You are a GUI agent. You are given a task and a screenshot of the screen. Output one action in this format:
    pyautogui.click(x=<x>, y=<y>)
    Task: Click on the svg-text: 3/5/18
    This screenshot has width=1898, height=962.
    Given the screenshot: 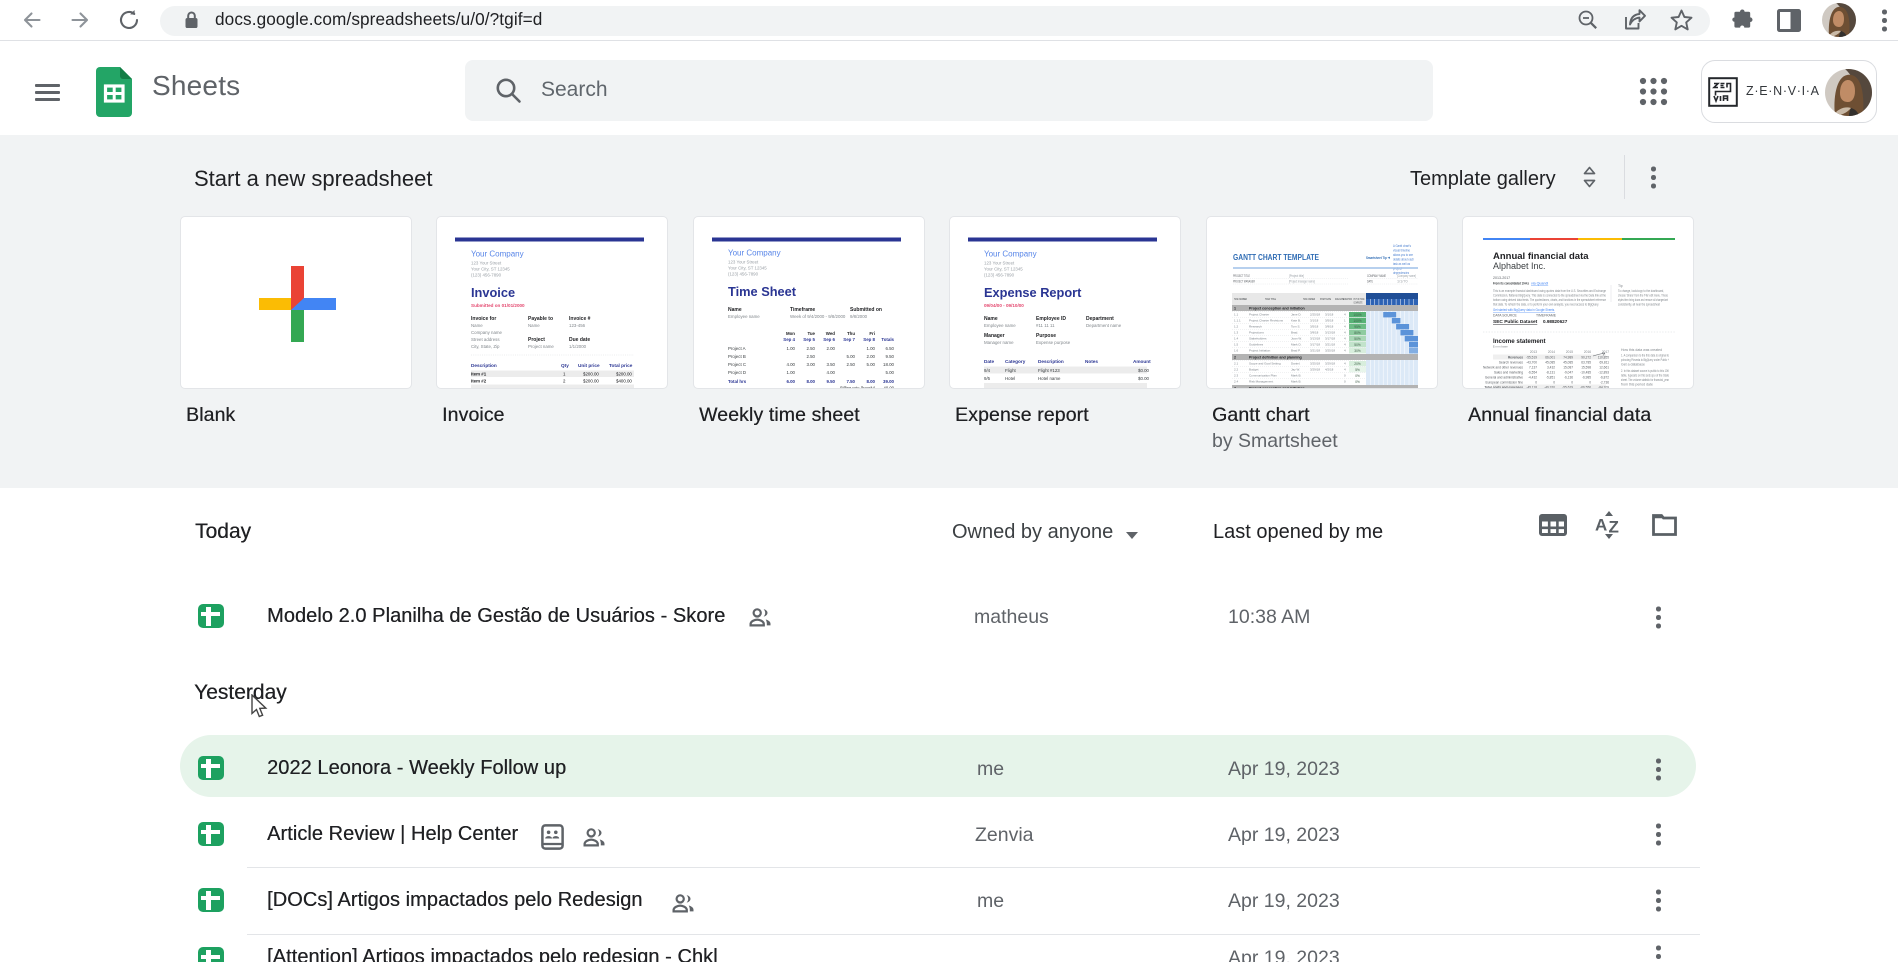 What is the action you would take?
    pyautogui.click(x=1314, y=327)
    